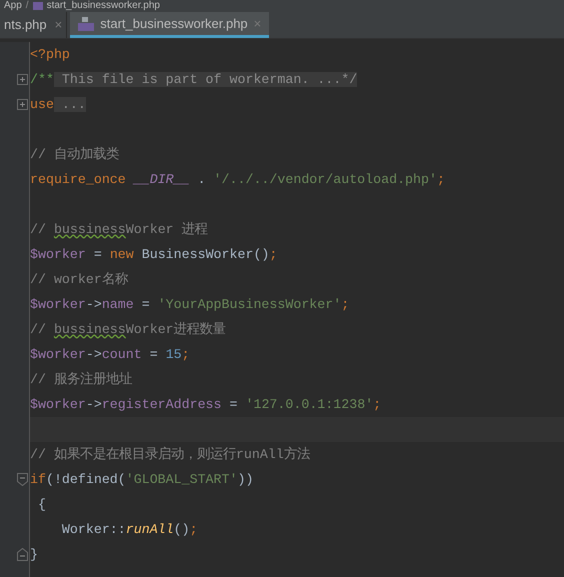 This screenshot has height=577, width=564. I want to click on code-line: <?php, so click(50, 55).